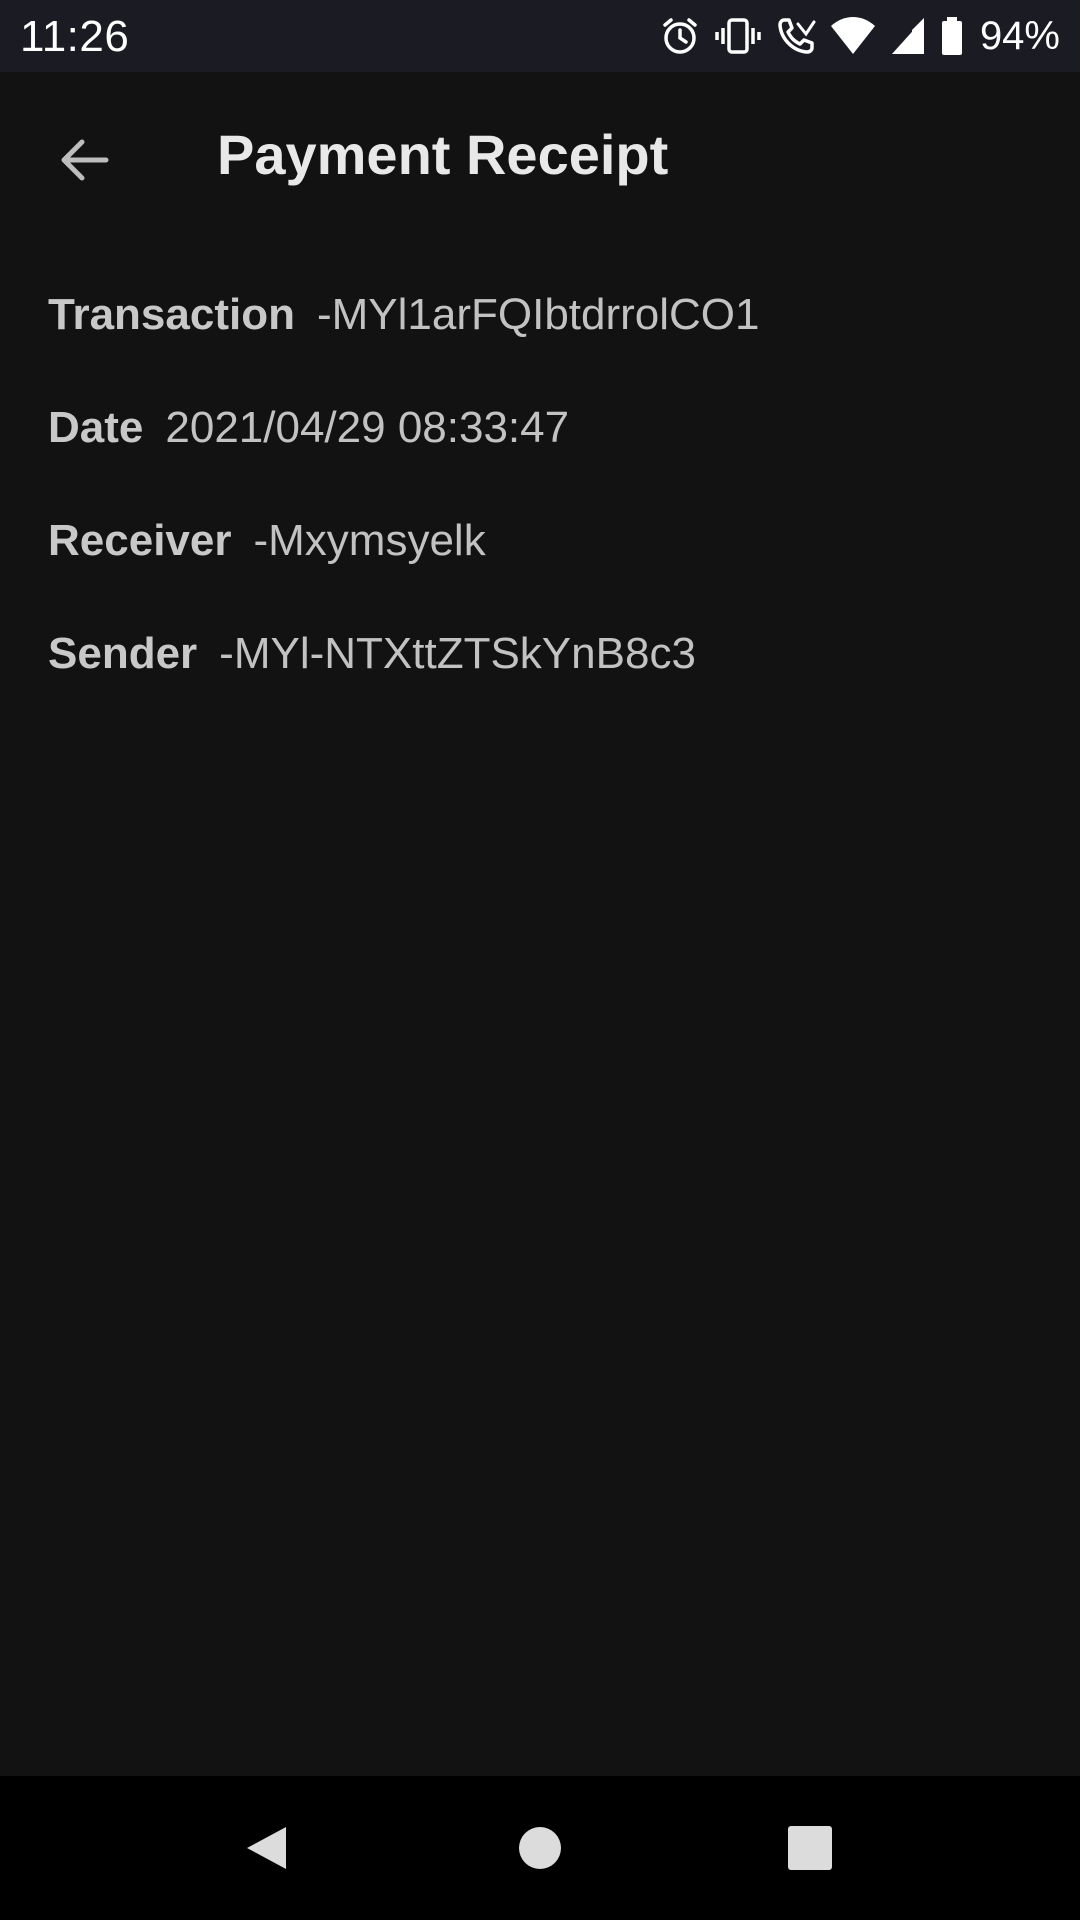  What do you see at coordinates (796, 36) in the screenshot?
I see `wifi-call-icon` at bounding box center [796, 36].